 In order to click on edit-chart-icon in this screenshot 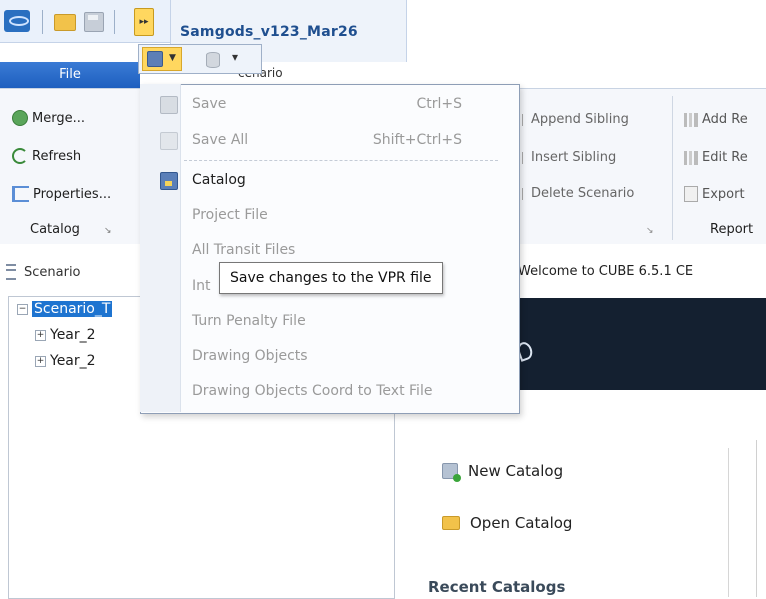, I will do `click(691, 157)`.